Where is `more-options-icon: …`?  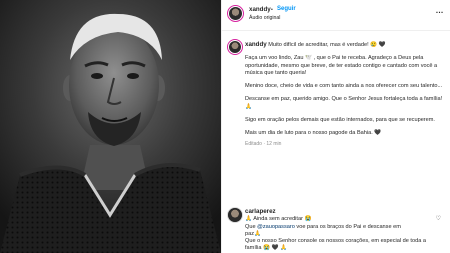 more-options-icon: … is located at coordinates (440, 10).